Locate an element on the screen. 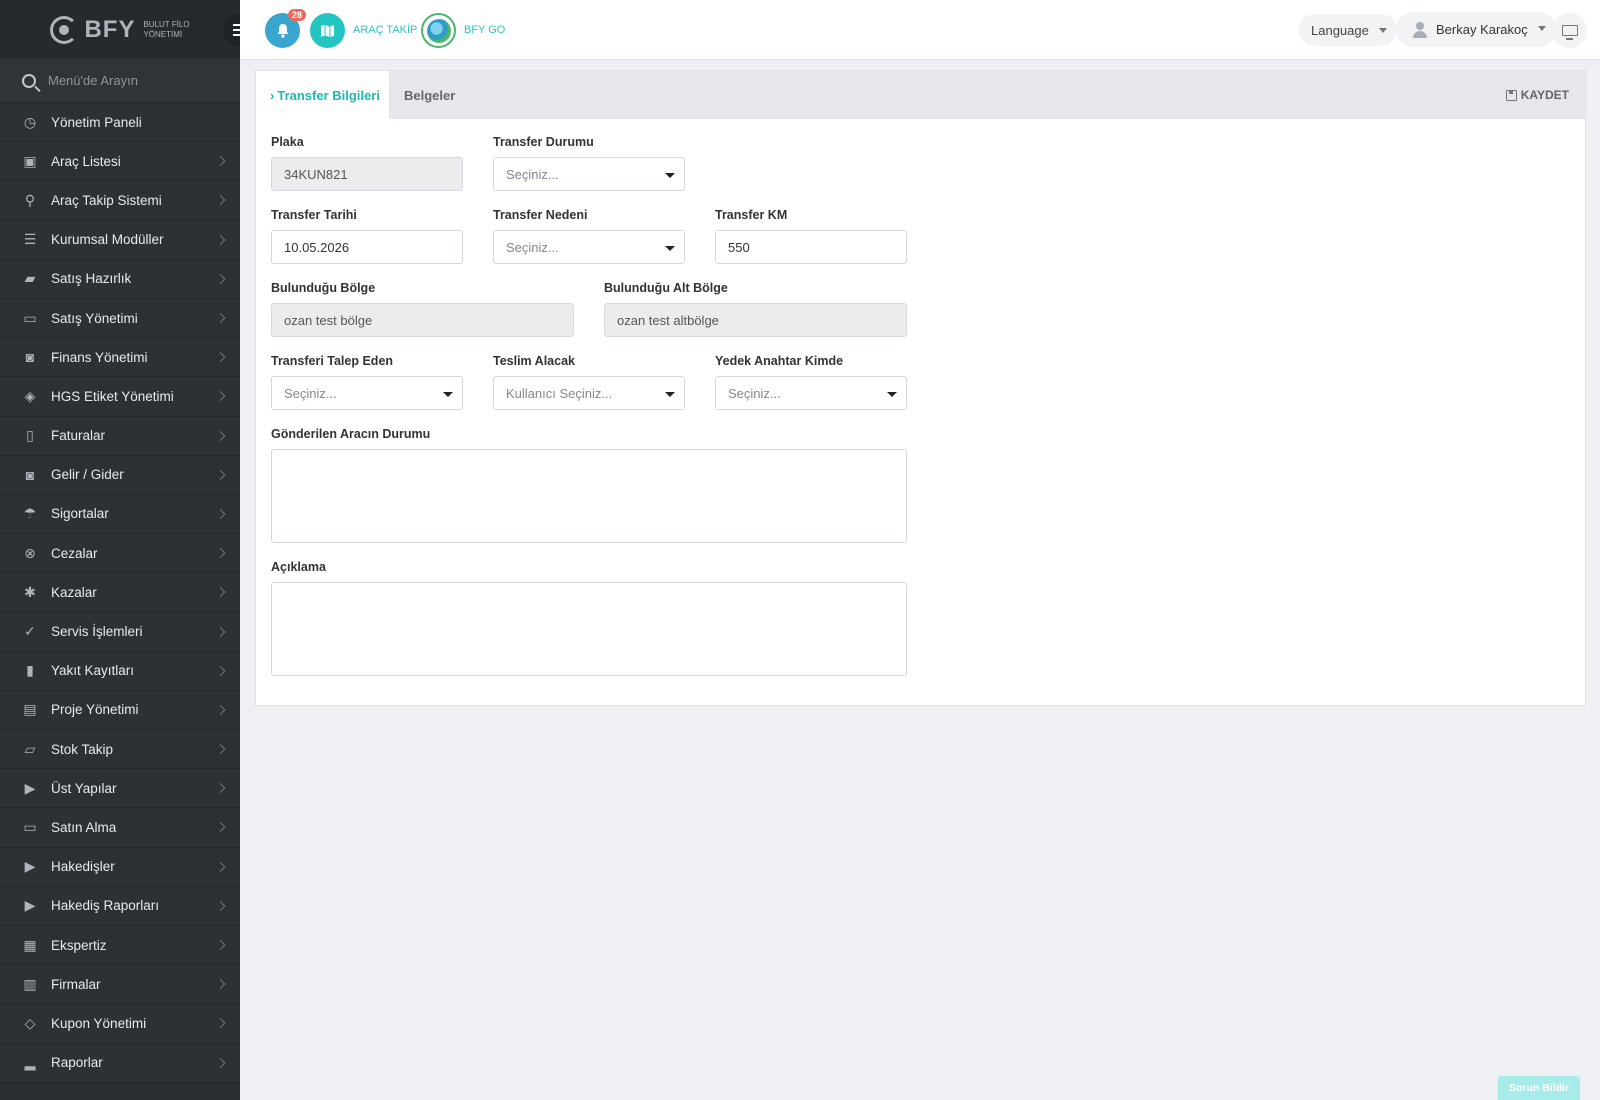  sidebar-item-label: Firmalar is located at coordinates (76, 984).